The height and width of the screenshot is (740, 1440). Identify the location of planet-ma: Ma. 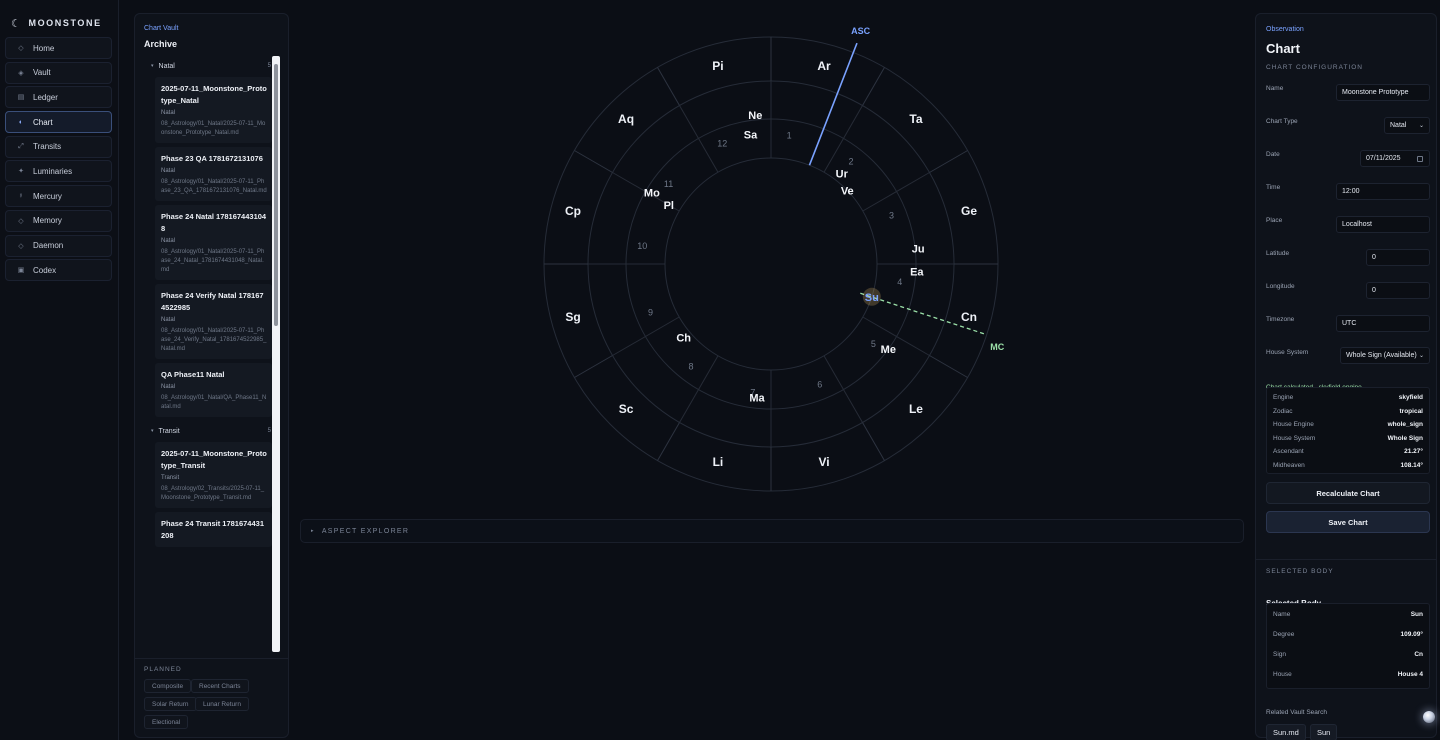
(757, 398).